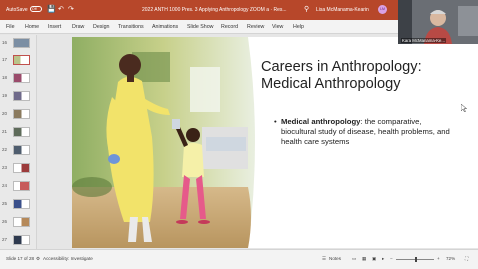 This screenshot has width=478, height=269. What do you see at coordinates (450, 258) in the screenshot?
I see `zoom-level: 72%` at bounding box center [450, 258].